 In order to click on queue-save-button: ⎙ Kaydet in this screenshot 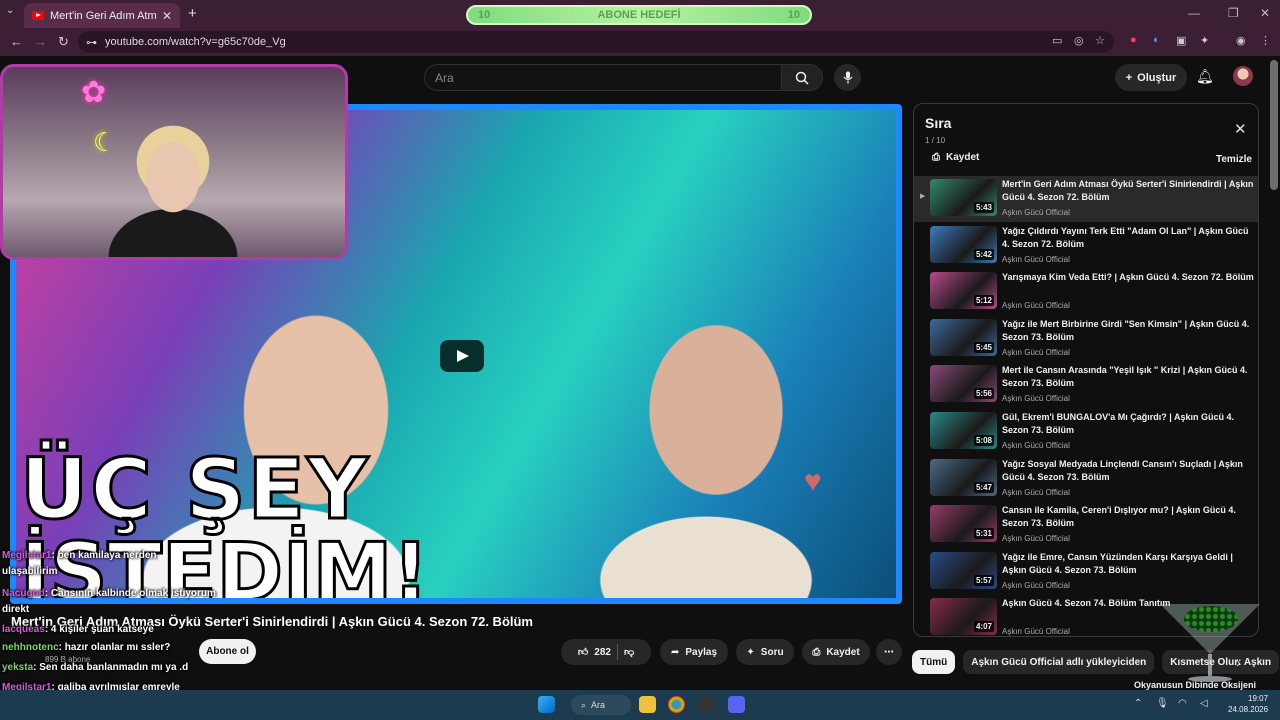, I will do `click(955, 157)`.